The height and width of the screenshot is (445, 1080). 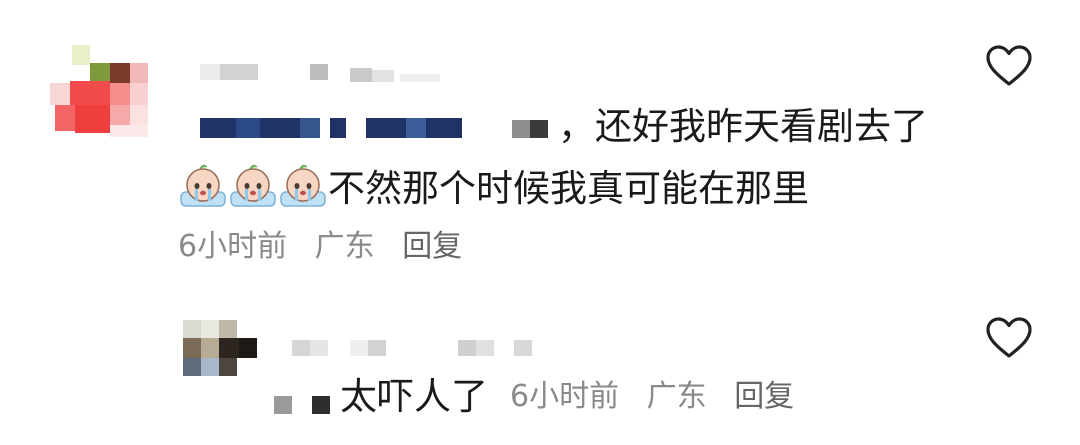 I want to click on comment-text-line1: ，还好我昨天看剧去了, so click(x=743, y=126).